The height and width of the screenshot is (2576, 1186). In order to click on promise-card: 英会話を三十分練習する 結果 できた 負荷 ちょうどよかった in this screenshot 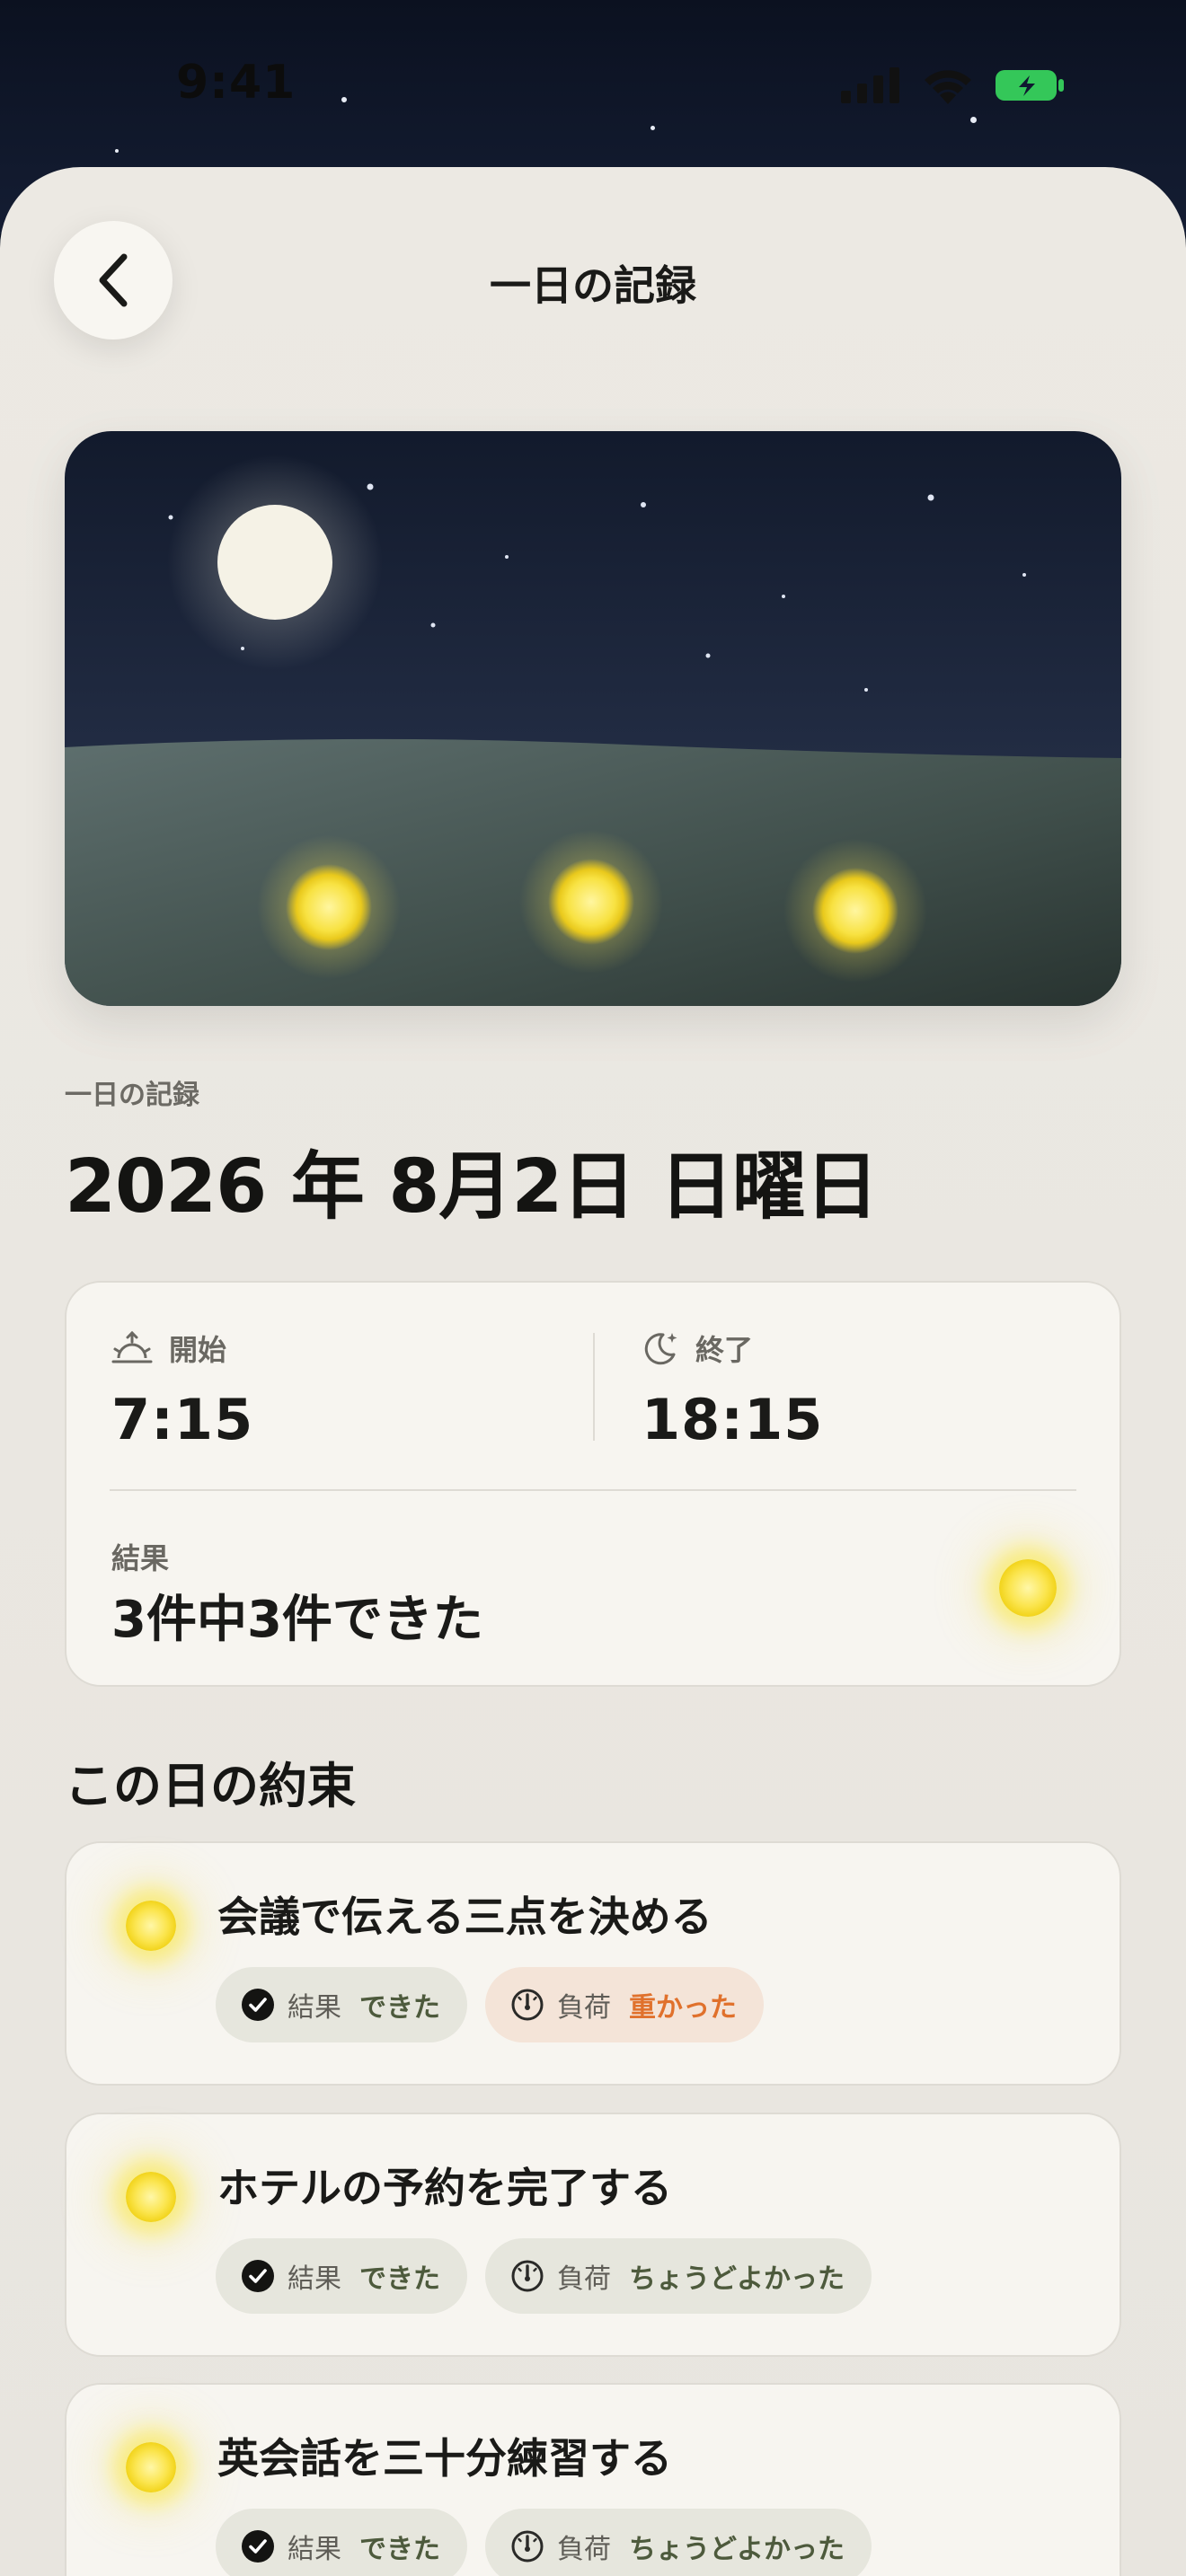, I will do `click(593, 2479)`.